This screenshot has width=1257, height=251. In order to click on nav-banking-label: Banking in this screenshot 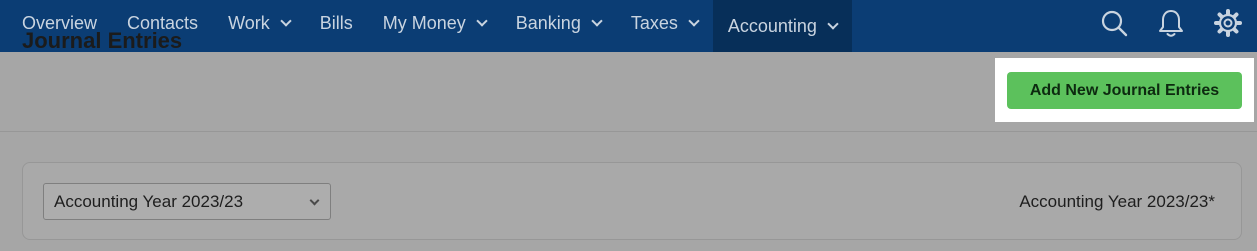, I will do `click(548, 22)`.